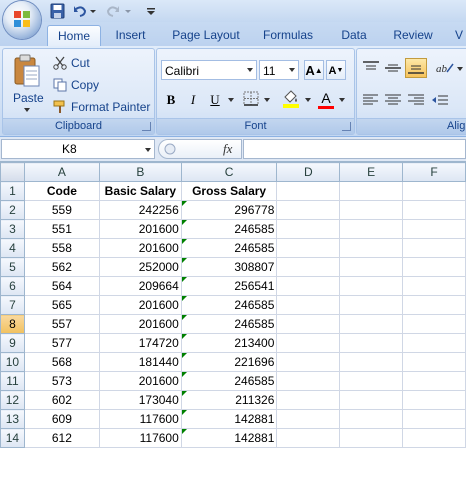  Describe the element at coordinates (231, 100) in the screenshot. I see `underline-dropdown-icon` at that location.